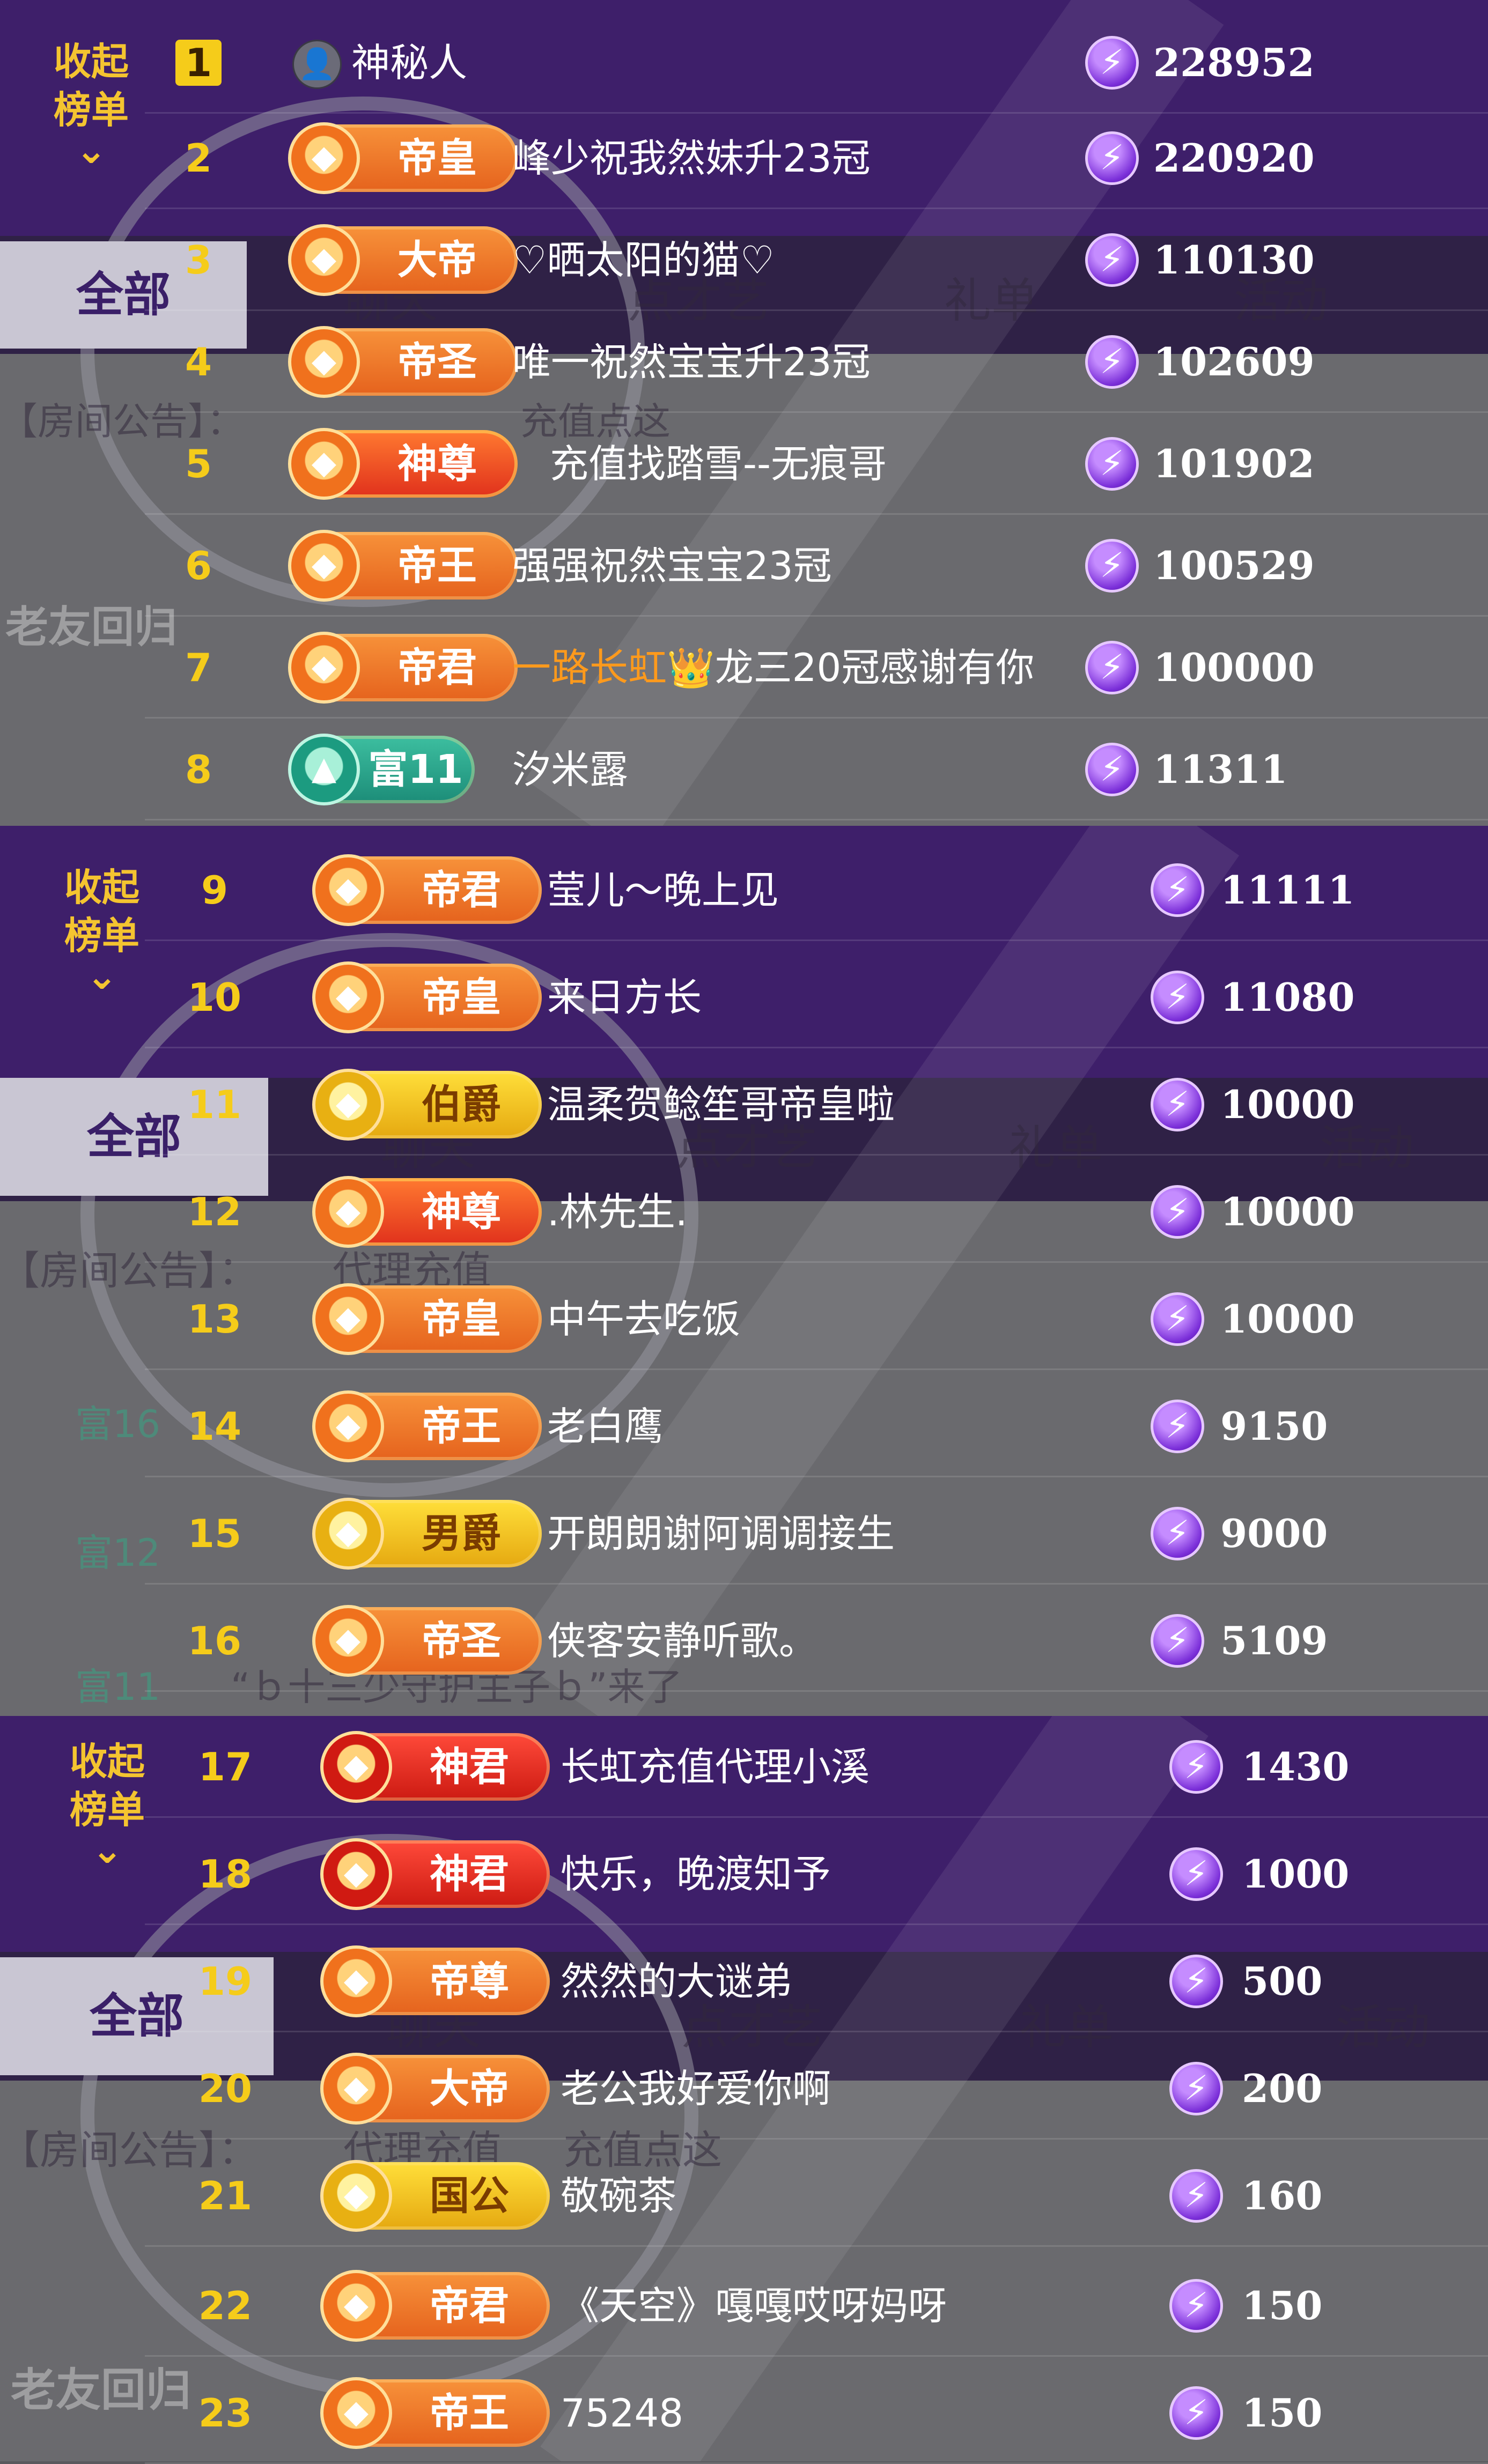 This screenshot has height=2464, width=1488. I want to click on user-name-text: 中午去吃饭, so click(644, 1319).